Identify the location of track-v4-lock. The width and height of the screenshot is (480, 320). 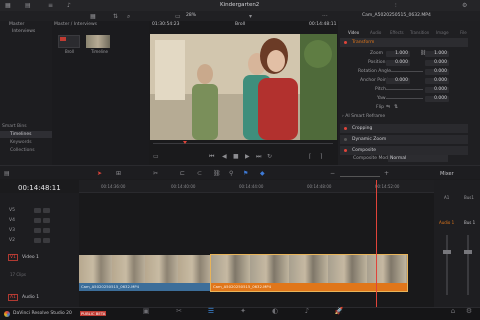
(37, 220).